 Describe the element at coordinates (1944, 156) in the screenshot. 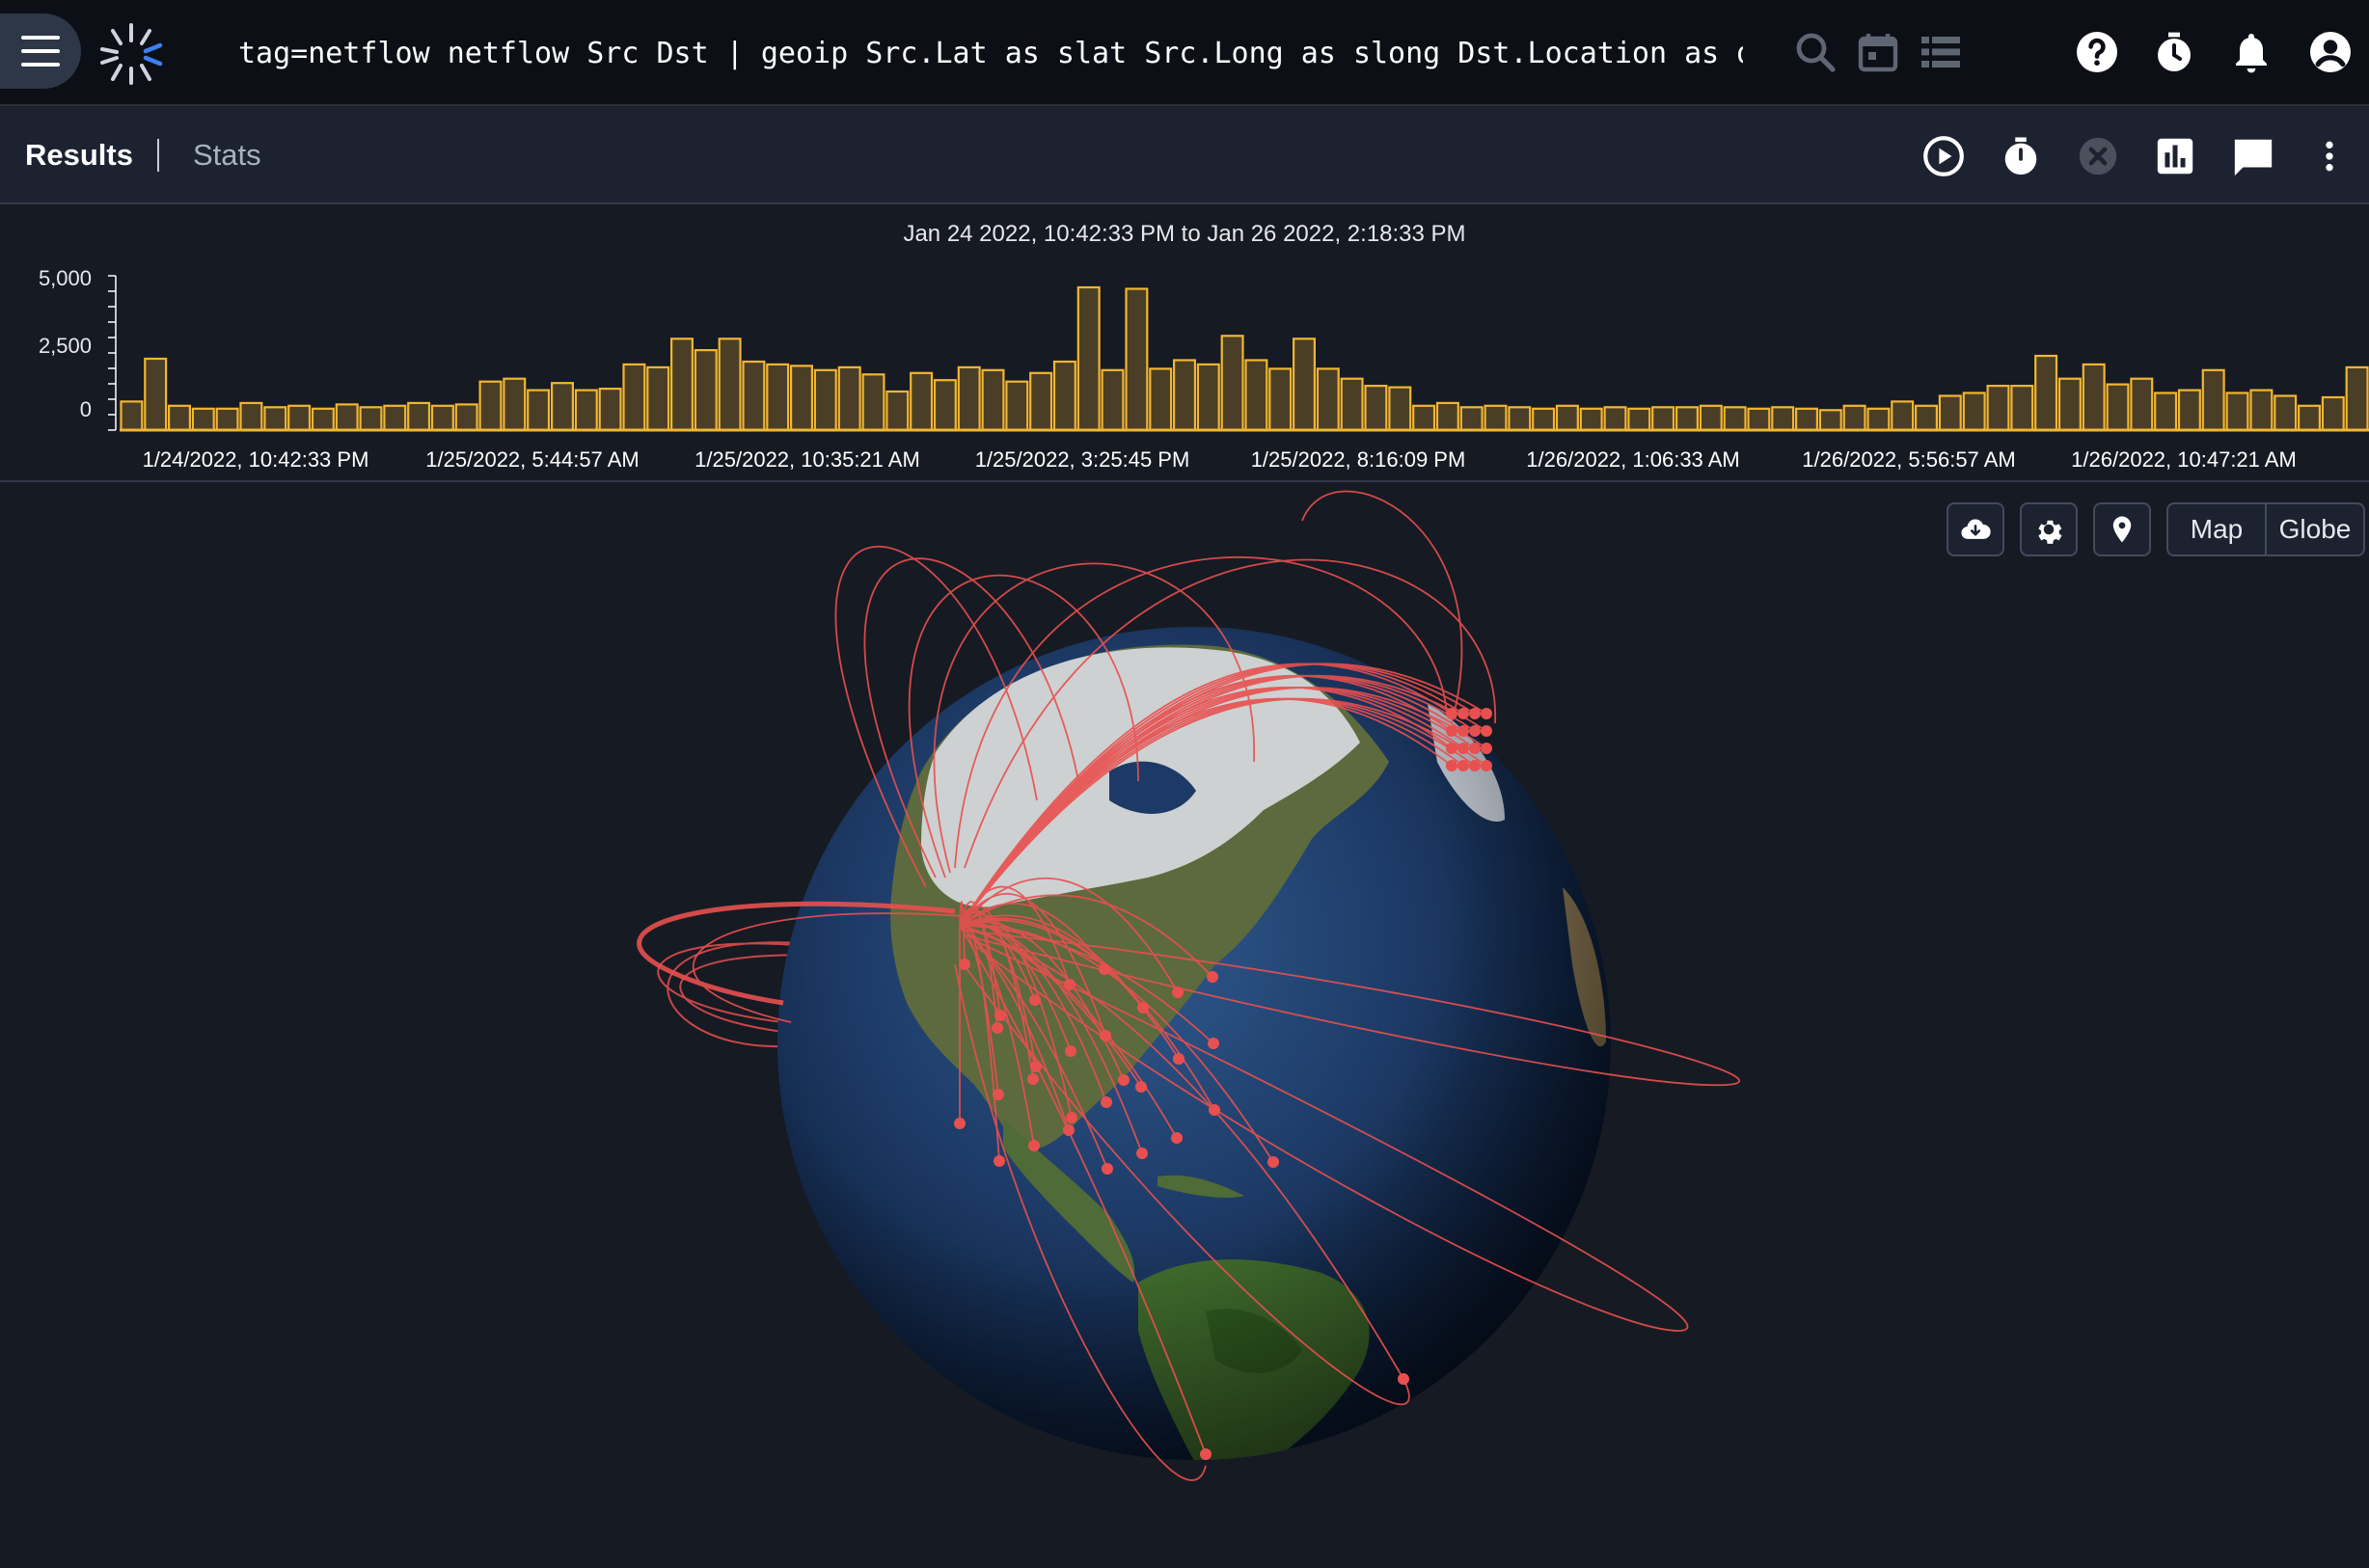

I see `play-circle-icon` at that location.